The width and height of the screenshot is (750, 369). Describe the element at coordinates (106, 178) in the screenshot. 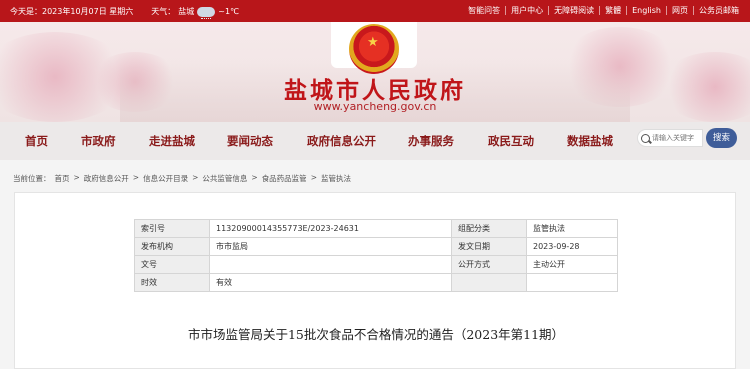

I see `breadcrumb-info-disclosure: 政府信息公开` at that location.